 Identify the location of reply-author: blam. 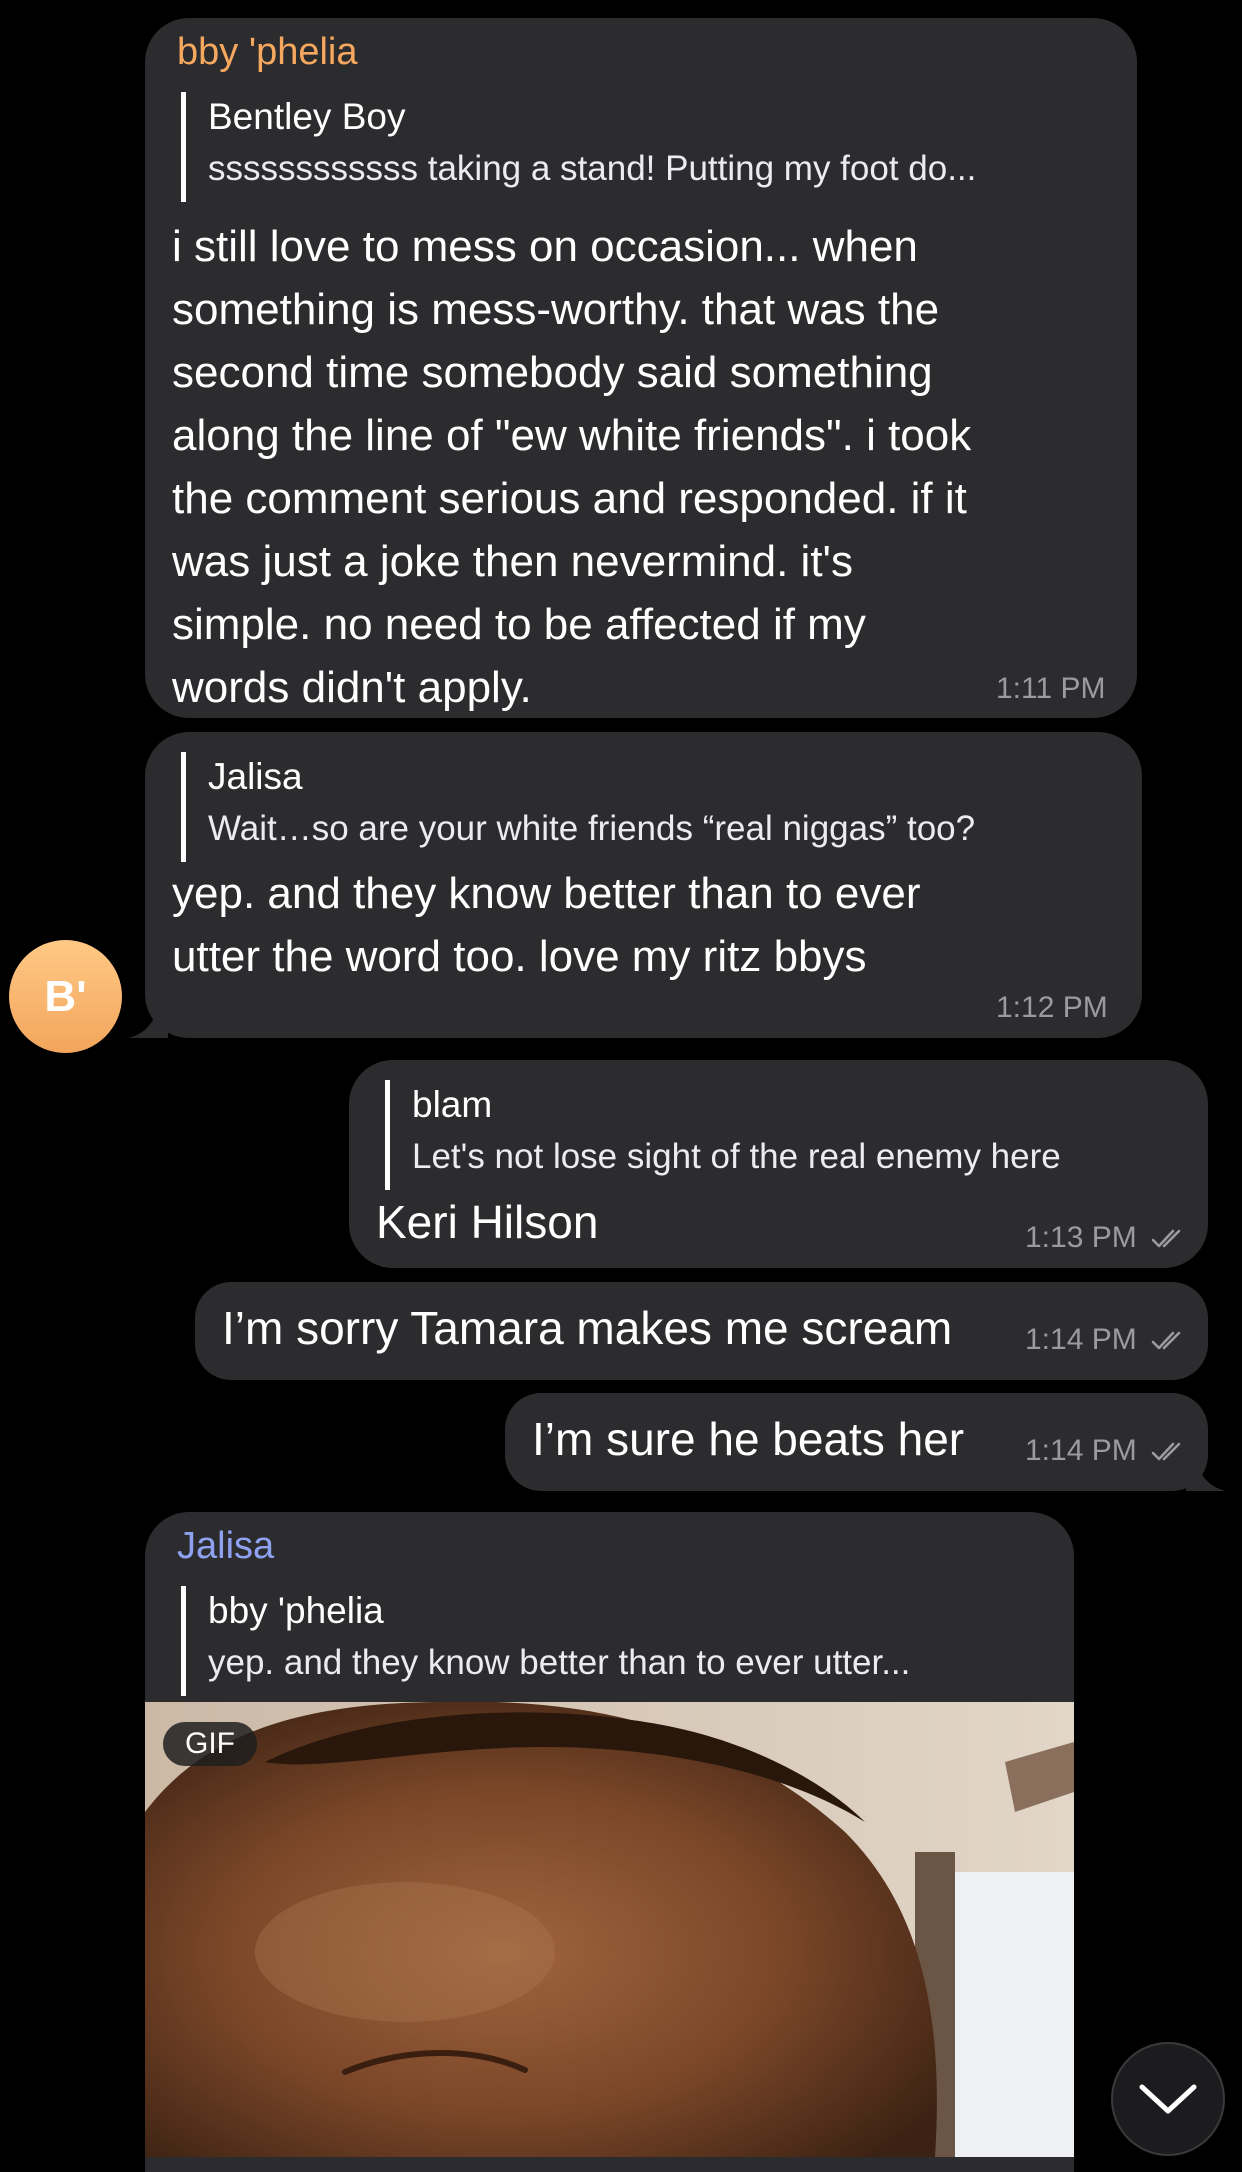
(452, 1104).